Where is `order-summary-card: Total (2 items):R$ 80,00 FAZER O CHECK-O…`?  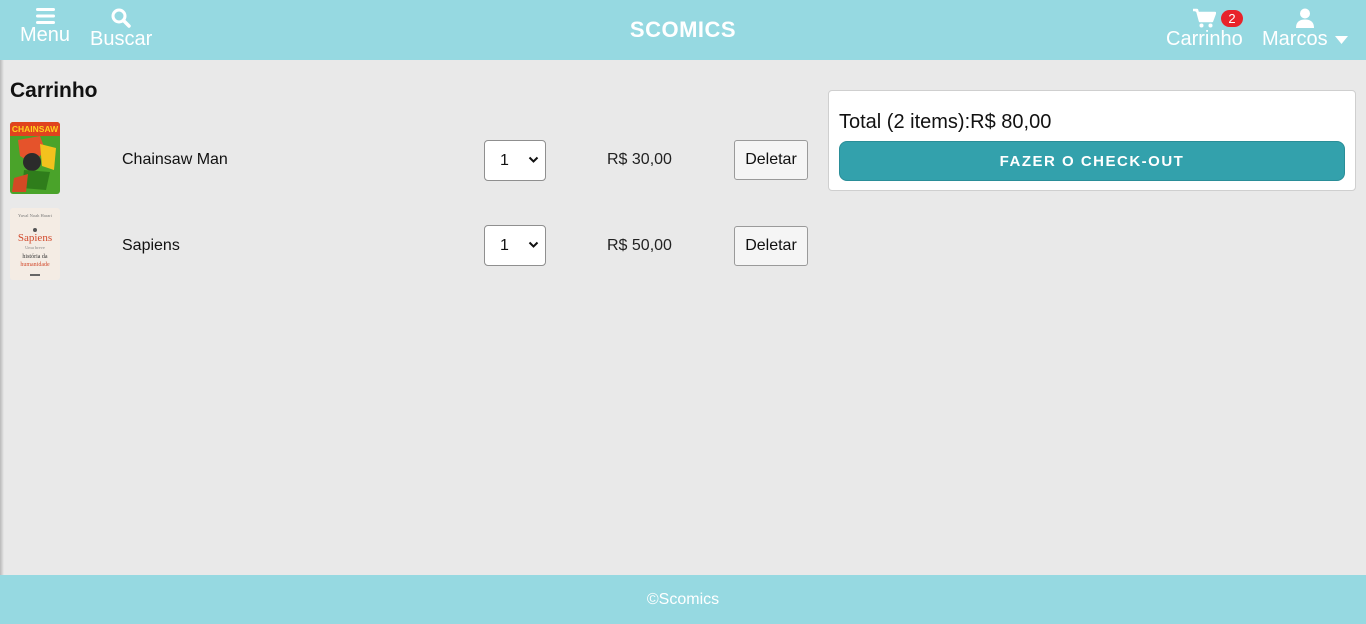
order-summary-card: Total (2 items):R$ 80,00 FAZER O CHECK-O… is located at coordinates (1092, 140).